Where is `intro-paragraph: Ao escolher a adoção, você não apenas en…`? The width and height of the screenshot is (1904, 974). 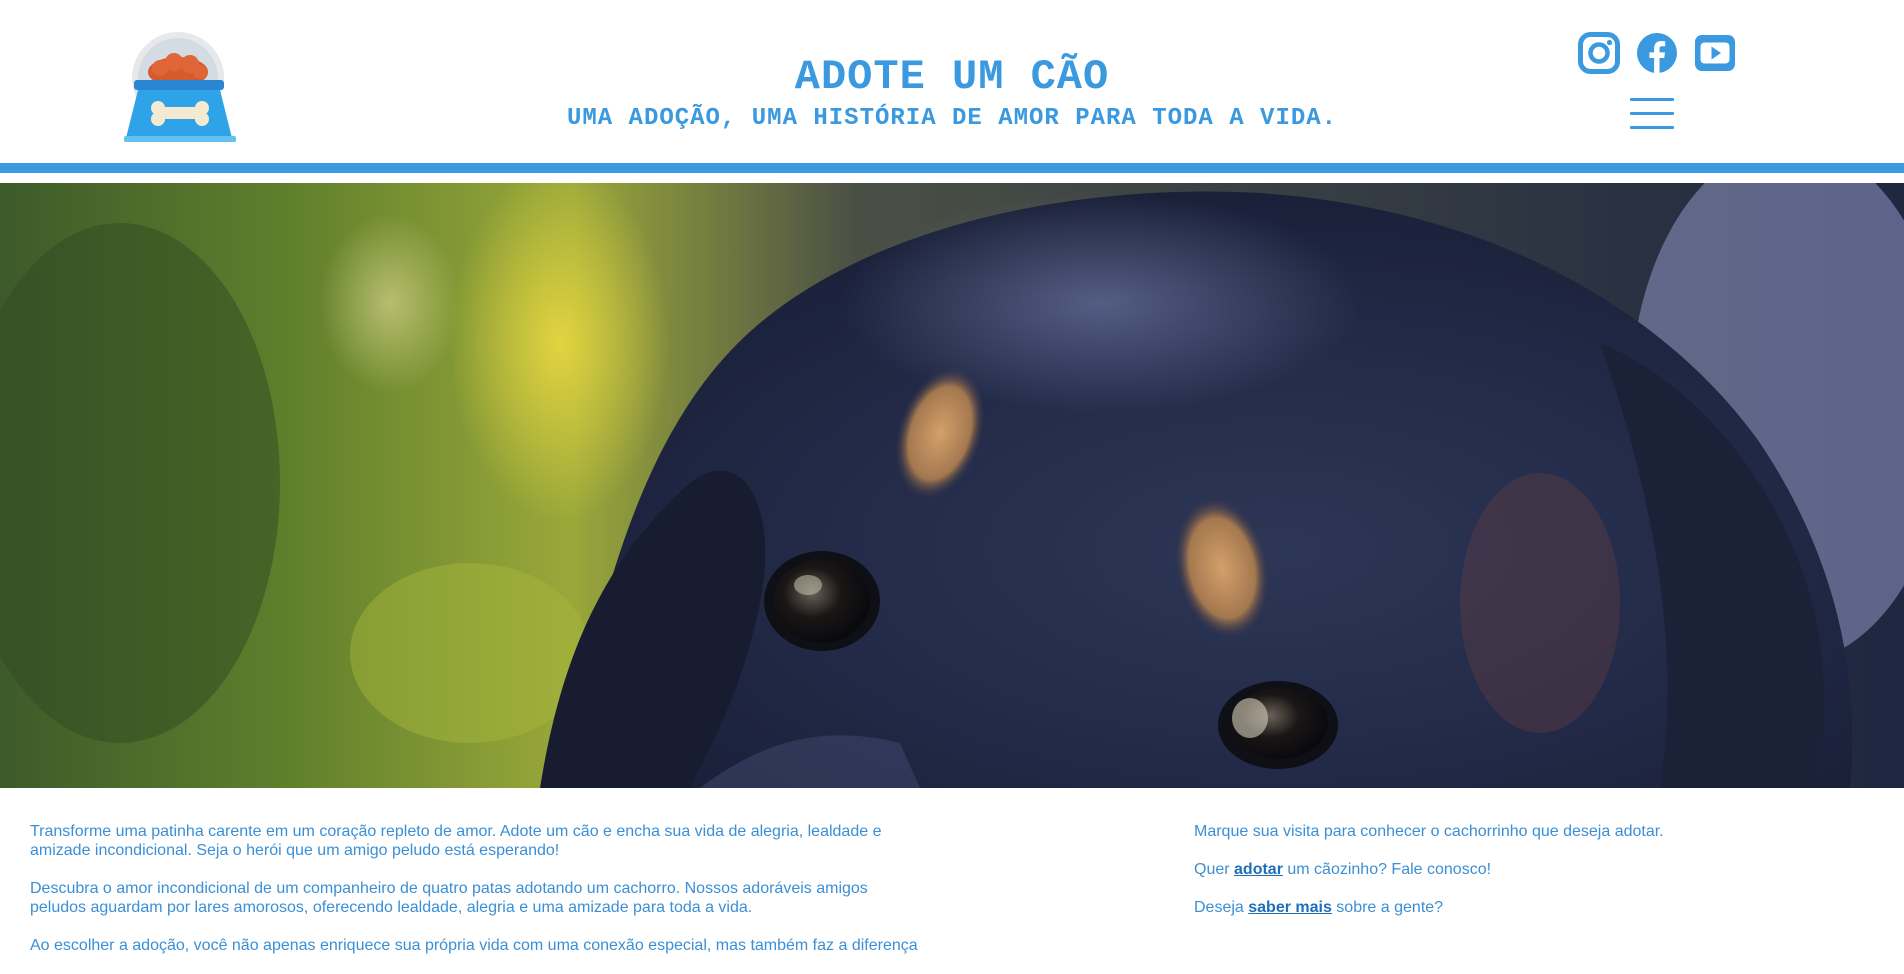
intro-paragraph: Ao escolher a adoção, você não apenas en… is located at coordinates (474, 945).